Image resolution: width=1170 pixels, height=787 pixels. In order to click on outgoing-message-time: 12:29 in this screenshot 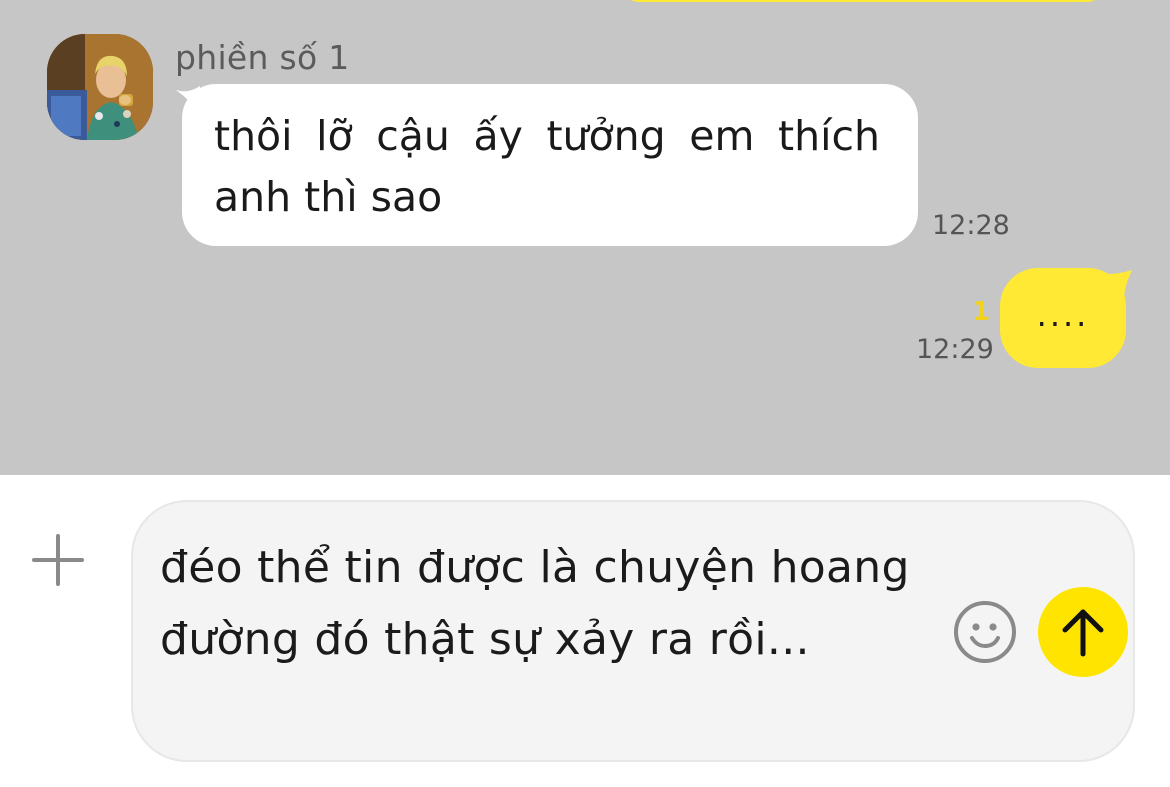, I will do `click(955, 349)`.